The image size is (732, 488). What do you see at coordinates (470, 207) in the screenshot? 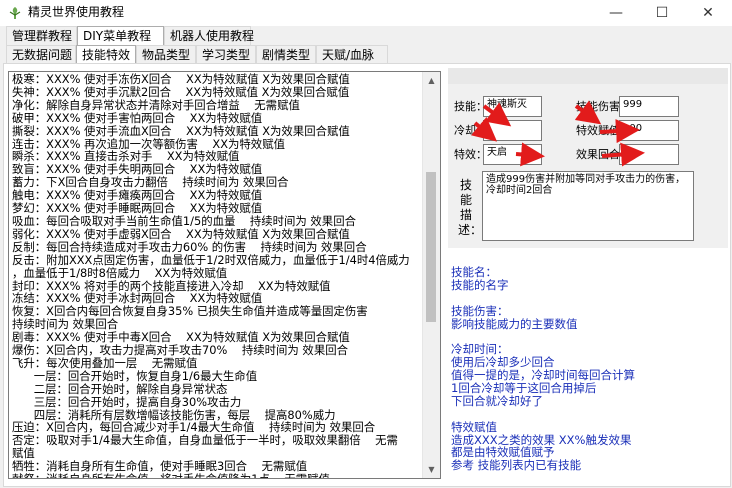
I see `skill-description-label: 技能描述：` at bounding box center [470, 207].